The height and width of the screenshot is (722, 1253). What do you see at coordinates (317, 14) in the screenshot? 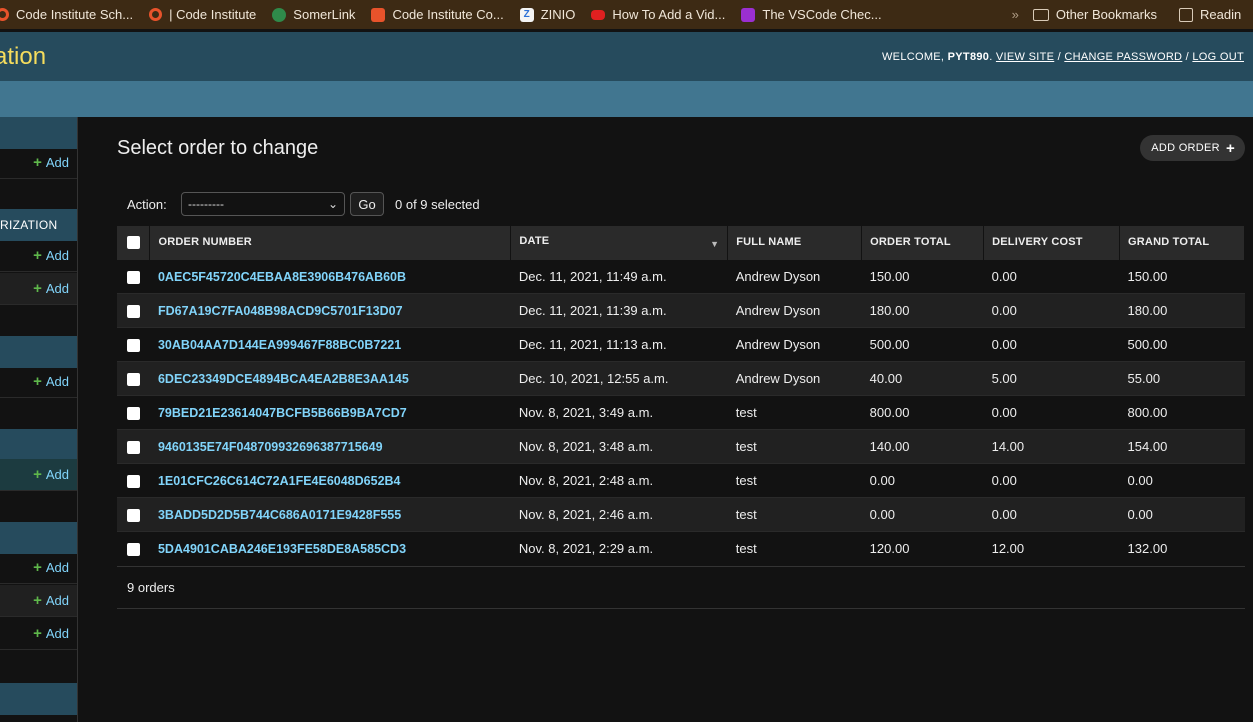
I see `bookmark-somerlink: SomerLink` at bounding box center [317, 14].